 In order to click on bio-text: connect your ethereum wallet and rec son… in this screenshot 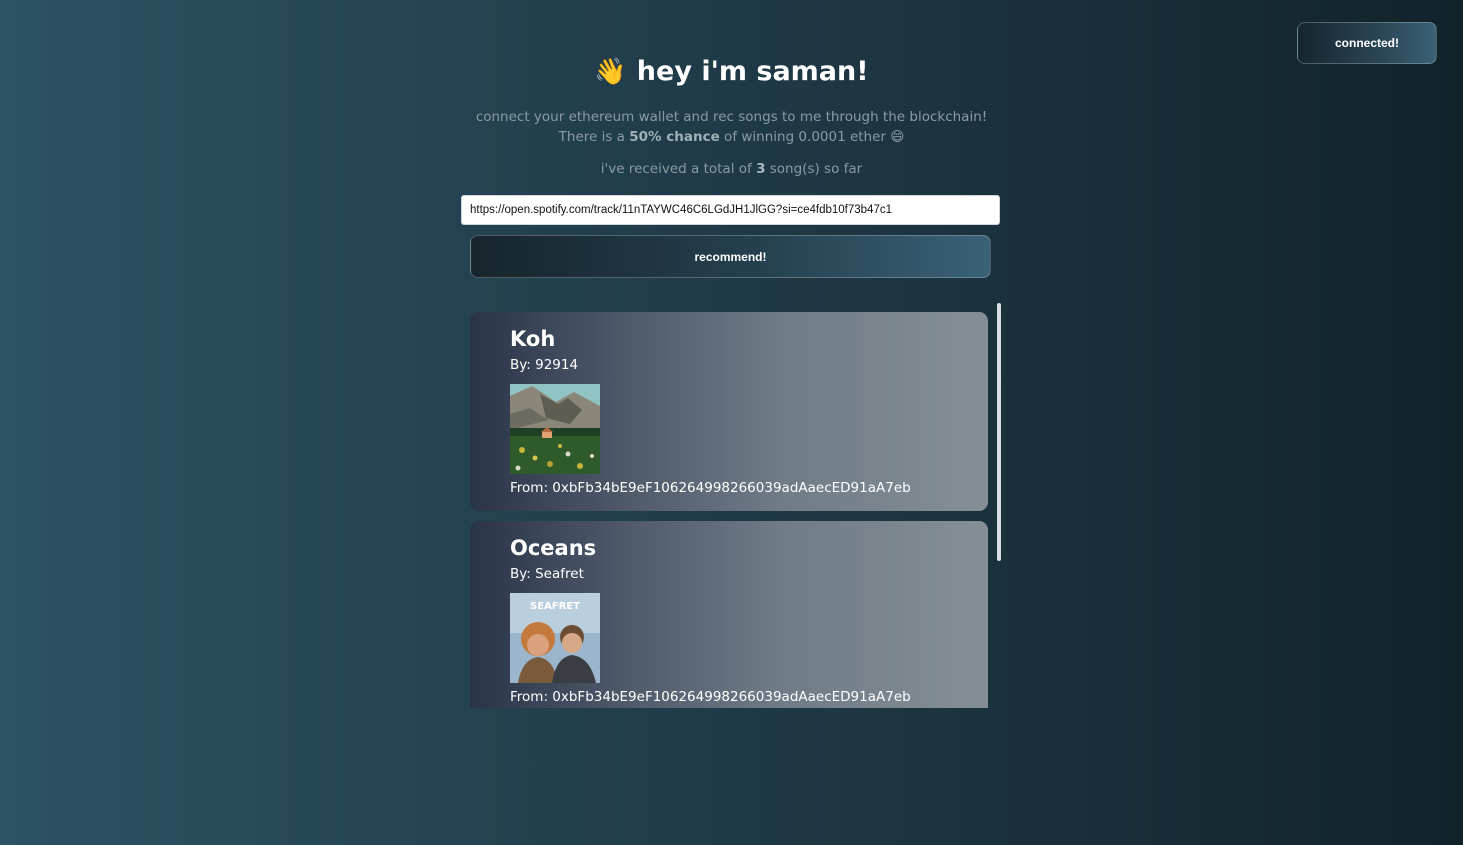, I will do `click(731, 127)`.